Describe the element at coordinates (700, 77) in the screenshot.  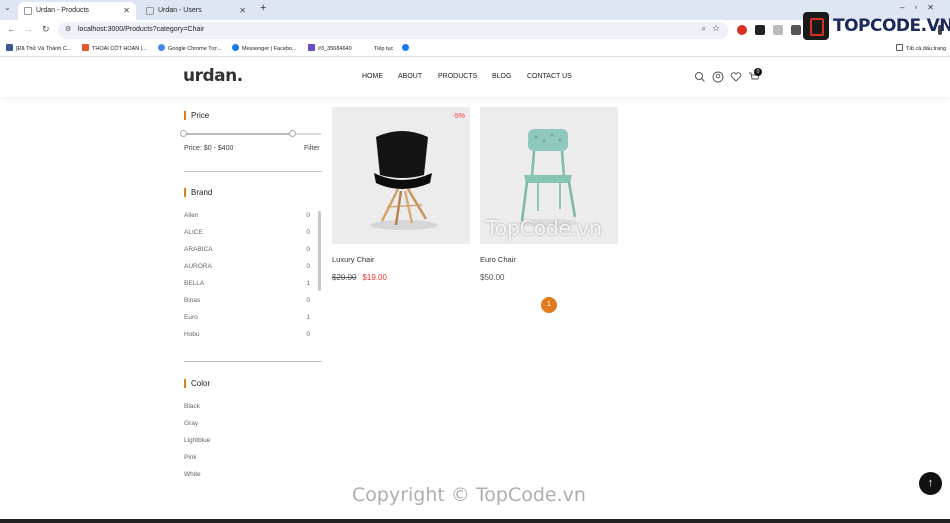
I see `search-icon` at that location.